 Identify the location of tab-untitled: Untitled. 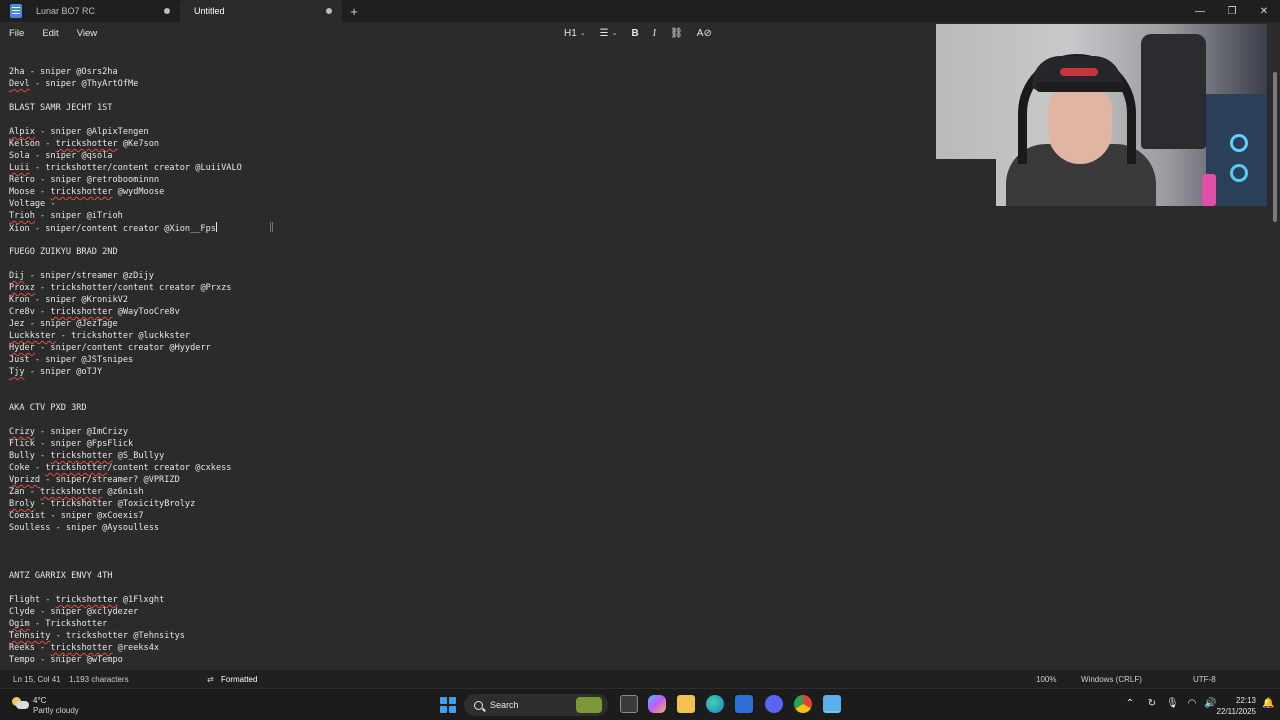
(261, 11).